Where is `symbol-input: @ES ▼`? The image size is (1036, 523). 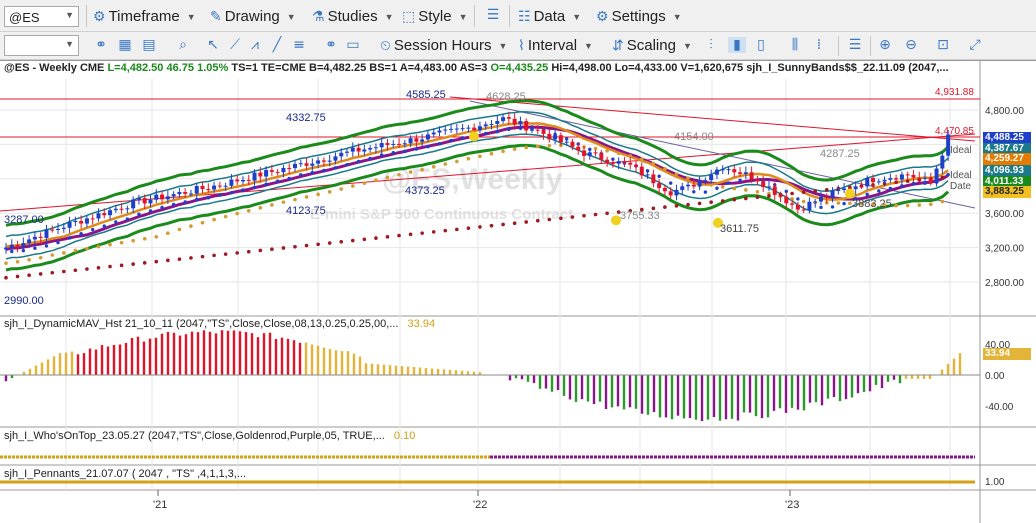 symbol-input: @ES ▼ is located at coordinates (41, 16).